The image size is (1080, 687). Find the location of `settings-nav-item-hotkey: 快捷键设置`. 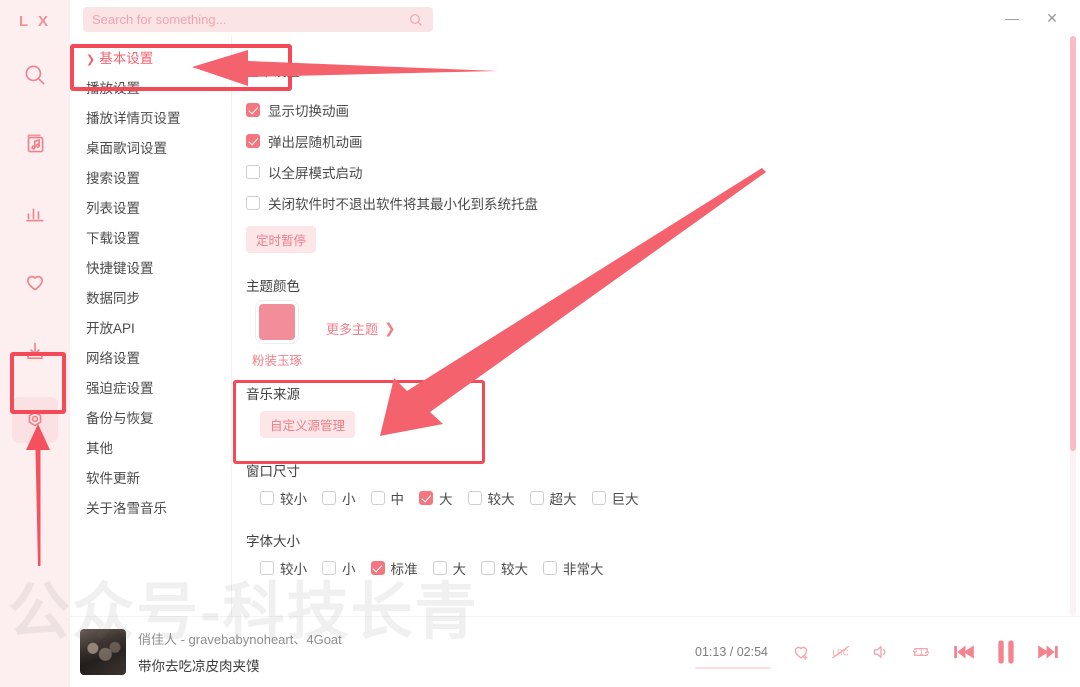

settings-nav-item-hotkey: 快捷键设置 is located at coordinates (150, 269).